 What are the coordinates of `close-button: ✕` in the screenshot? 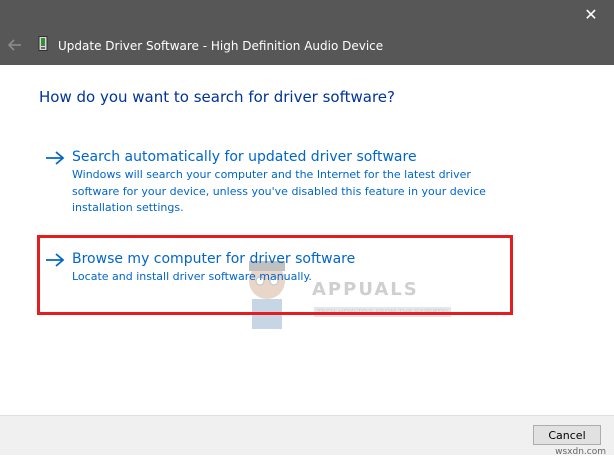 It's located at (591, 15).